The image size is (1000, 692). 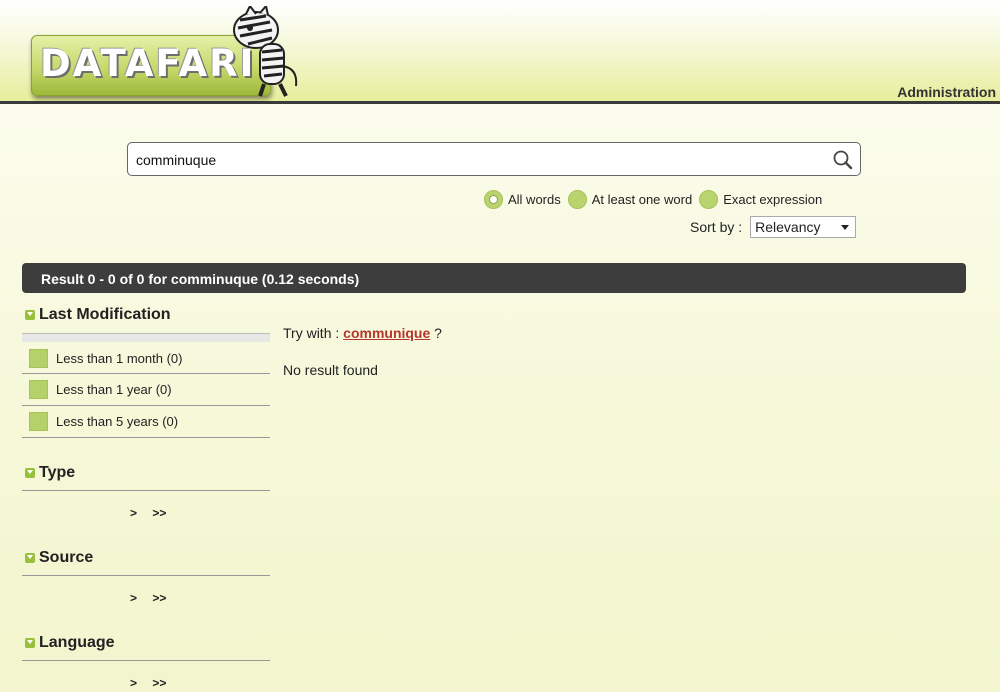 I want to click on suggestion-link: communique, so click(x=386, y=333).